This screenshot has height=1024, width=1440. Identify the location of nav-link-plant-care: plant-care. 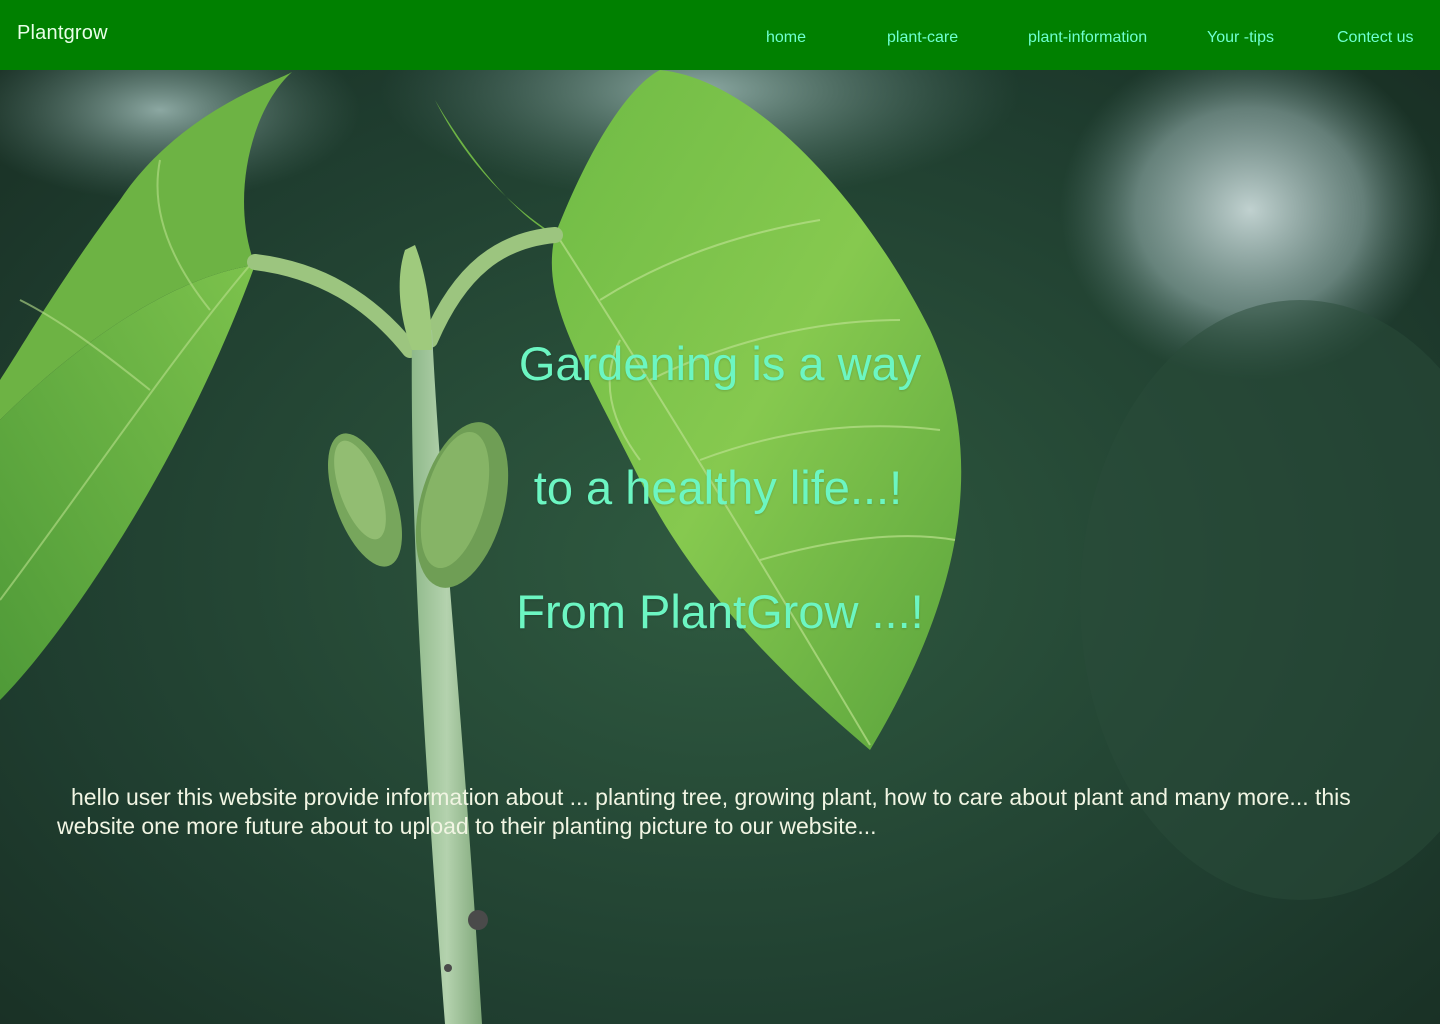
(922, 38).